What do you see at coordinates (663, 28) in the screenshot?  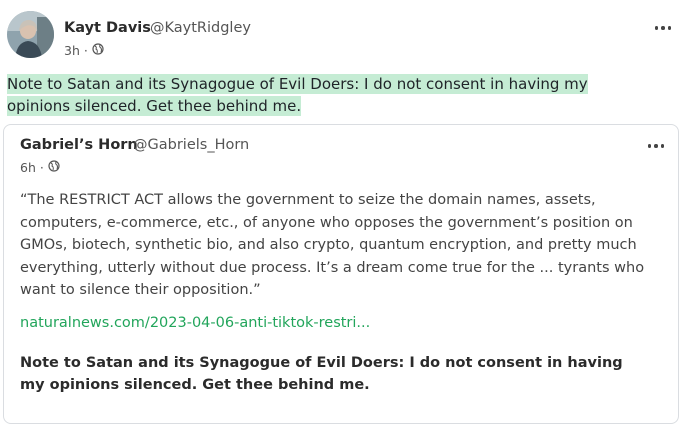 I see `more-options-button` at bounding box center [663, 28].